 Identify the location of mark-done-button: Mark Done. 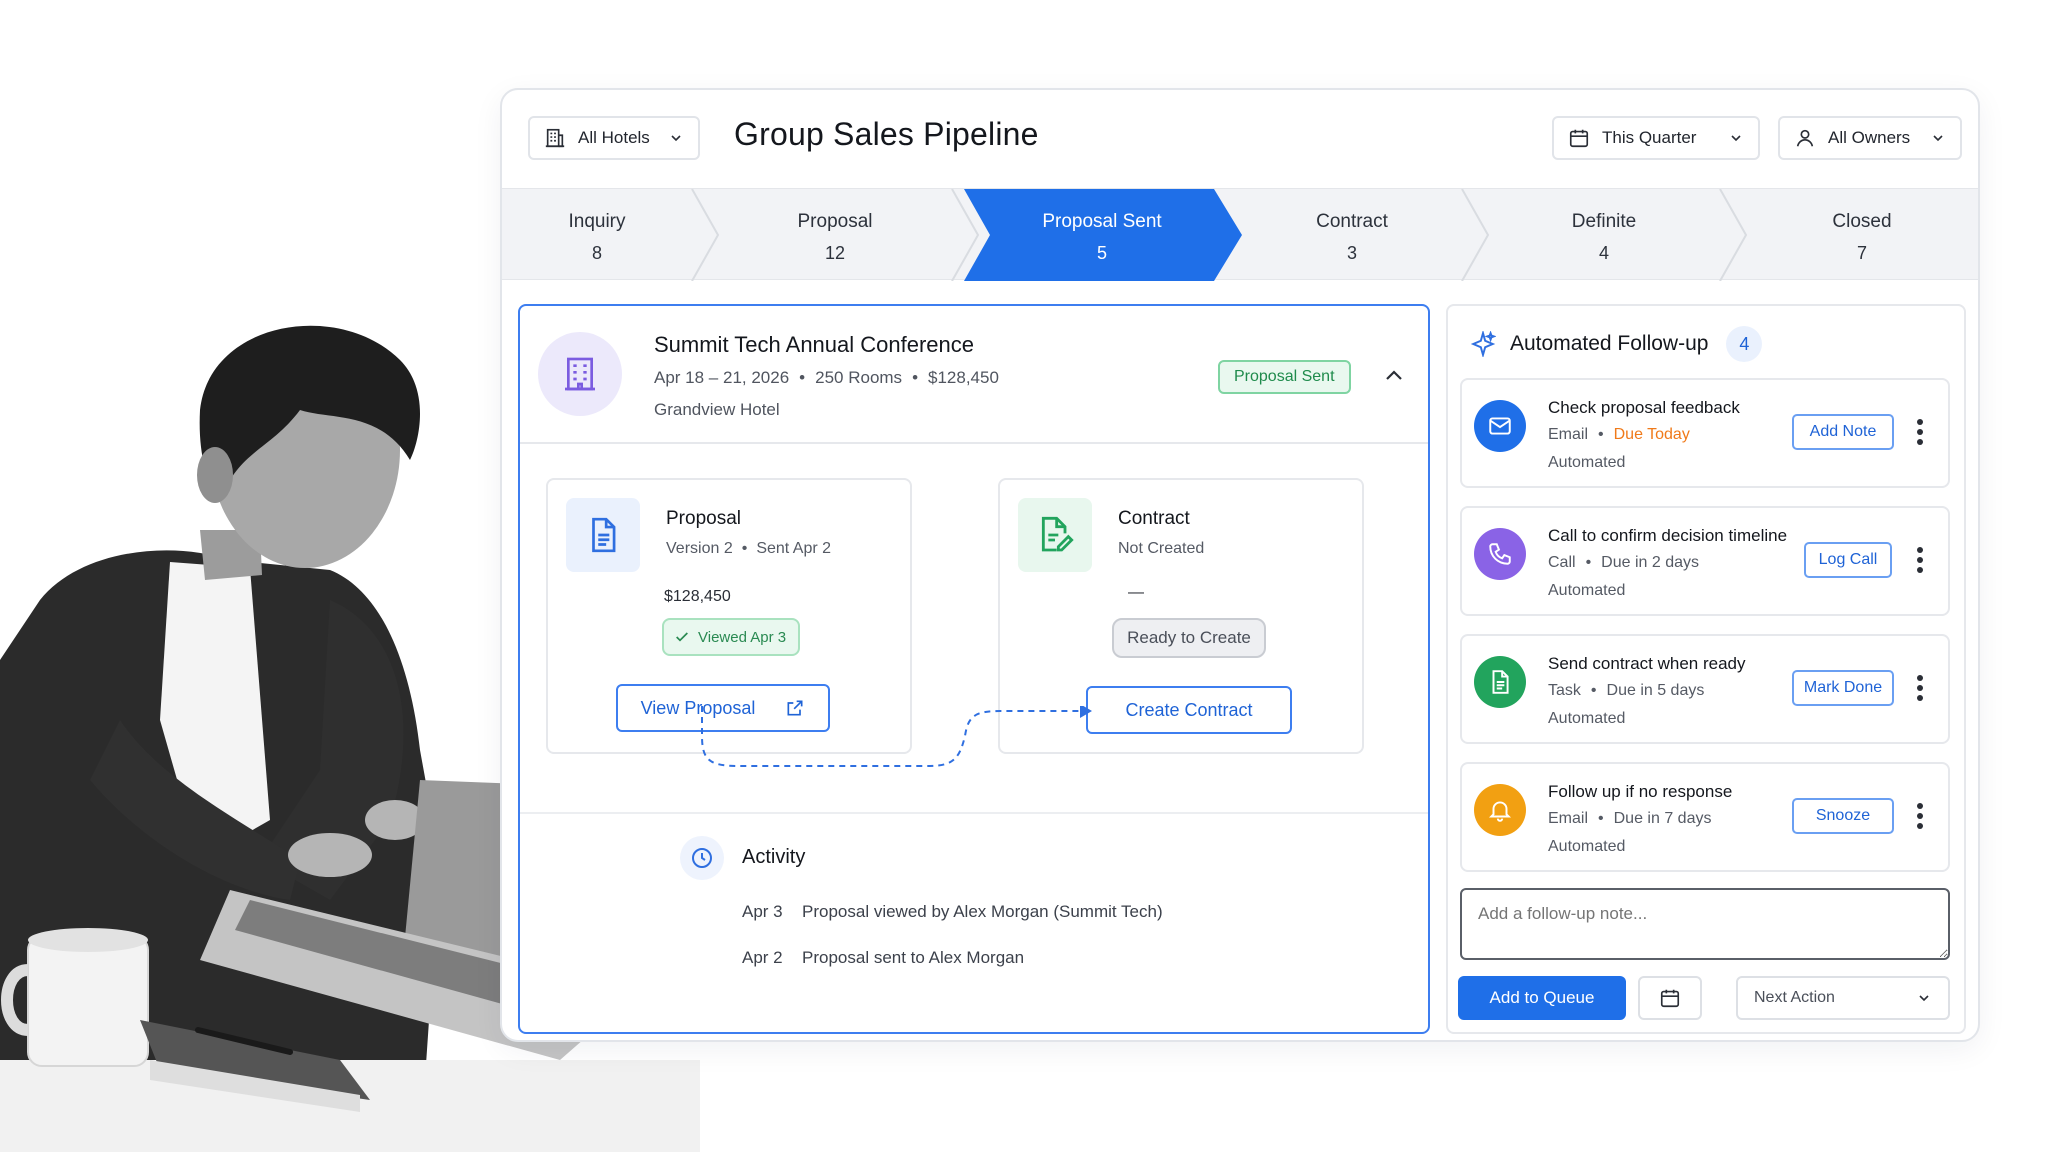
(1843, 688).